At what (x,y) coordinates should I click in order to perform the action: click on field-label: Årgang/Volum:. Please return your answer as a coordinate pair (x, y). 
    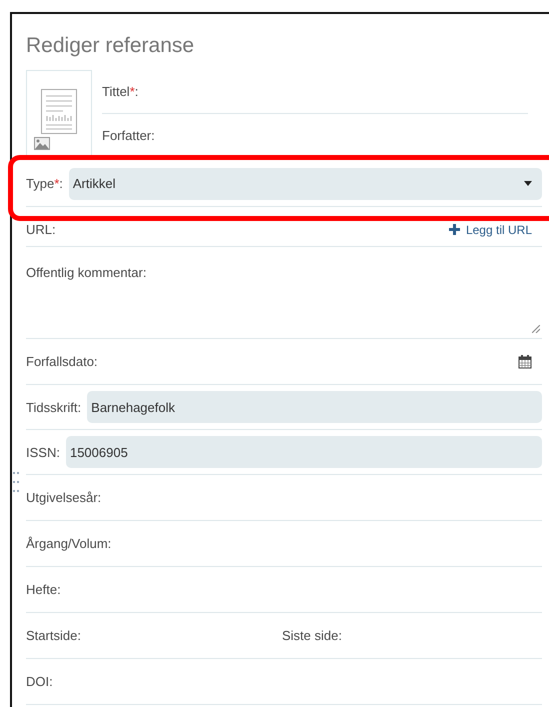
    Looking at the image, I should click on (69, 543).